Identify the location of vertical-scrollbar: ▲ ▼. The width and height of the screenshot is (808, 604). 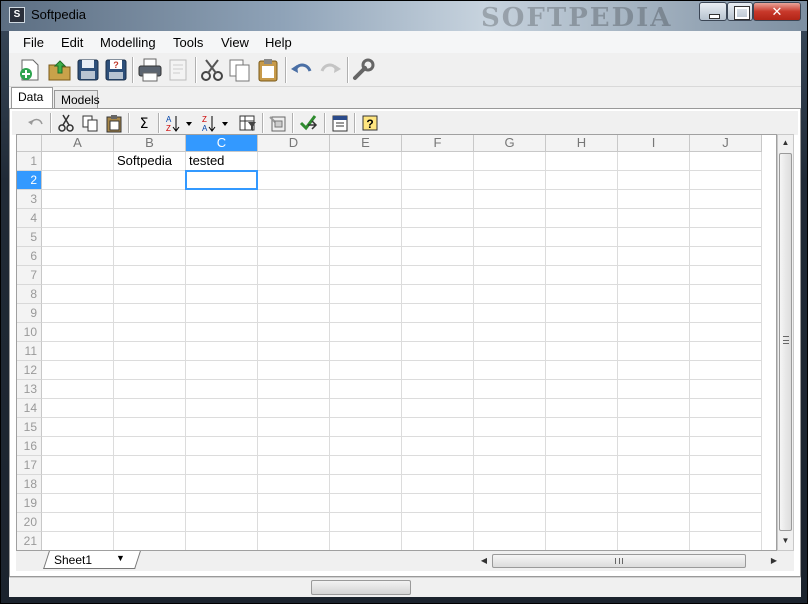
(785, 342).